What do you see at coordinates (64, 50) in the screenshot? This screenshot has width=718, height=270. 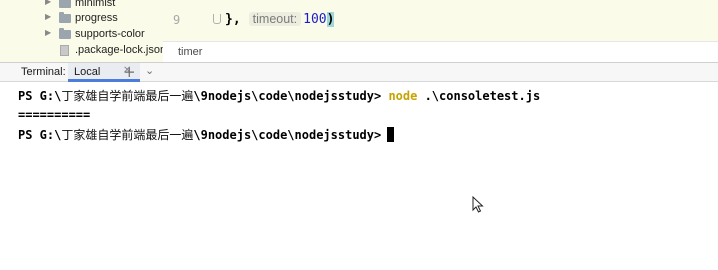 I see `json-file-icon` at bounding box center [64, 50].